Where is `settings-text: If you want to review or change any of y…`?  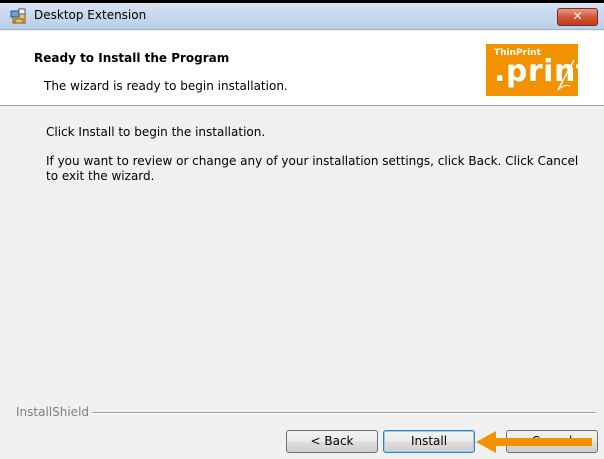 settings-text: If you want to review or change any of y… is located at coordinates (312, 168).